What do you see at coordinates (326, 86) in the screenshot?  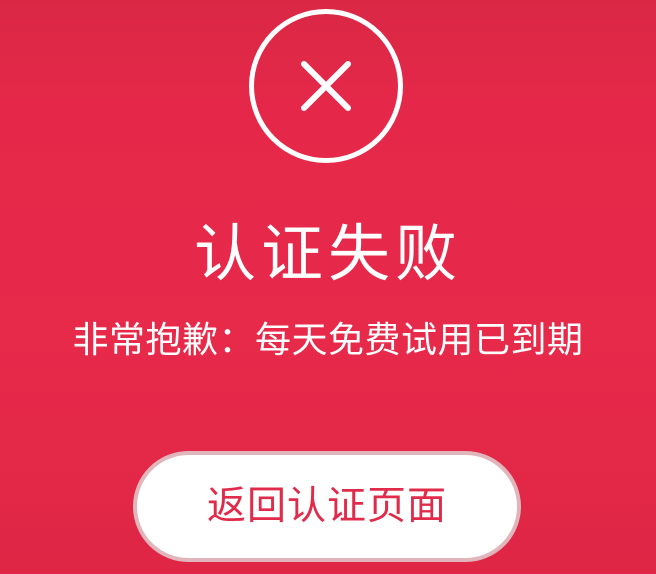 I see `close-circle-icon` at bounding box center [326, 86].